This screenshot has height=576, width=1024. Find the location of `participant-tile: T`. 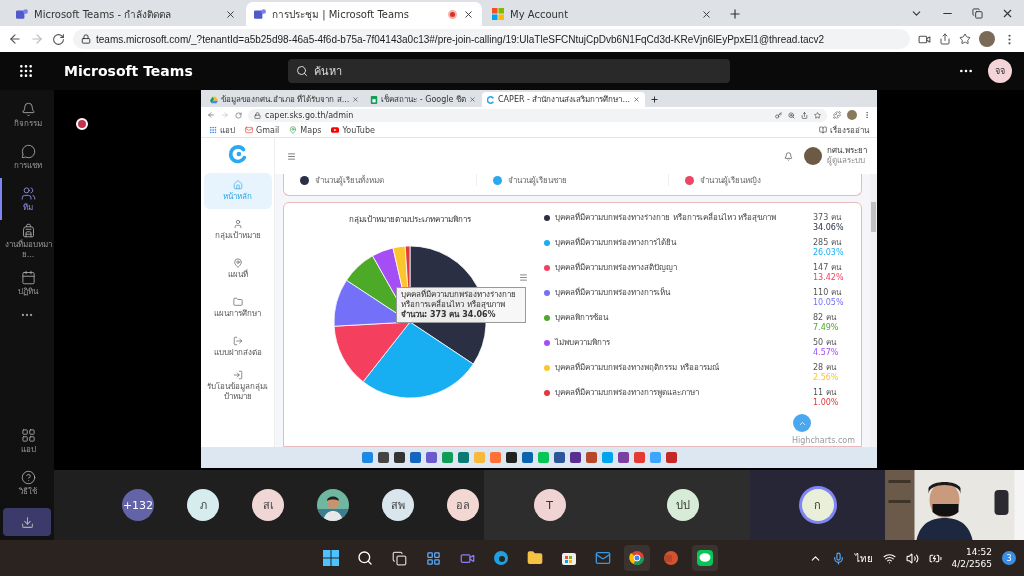

participant-tile: T is located at coordinates (549, 505).